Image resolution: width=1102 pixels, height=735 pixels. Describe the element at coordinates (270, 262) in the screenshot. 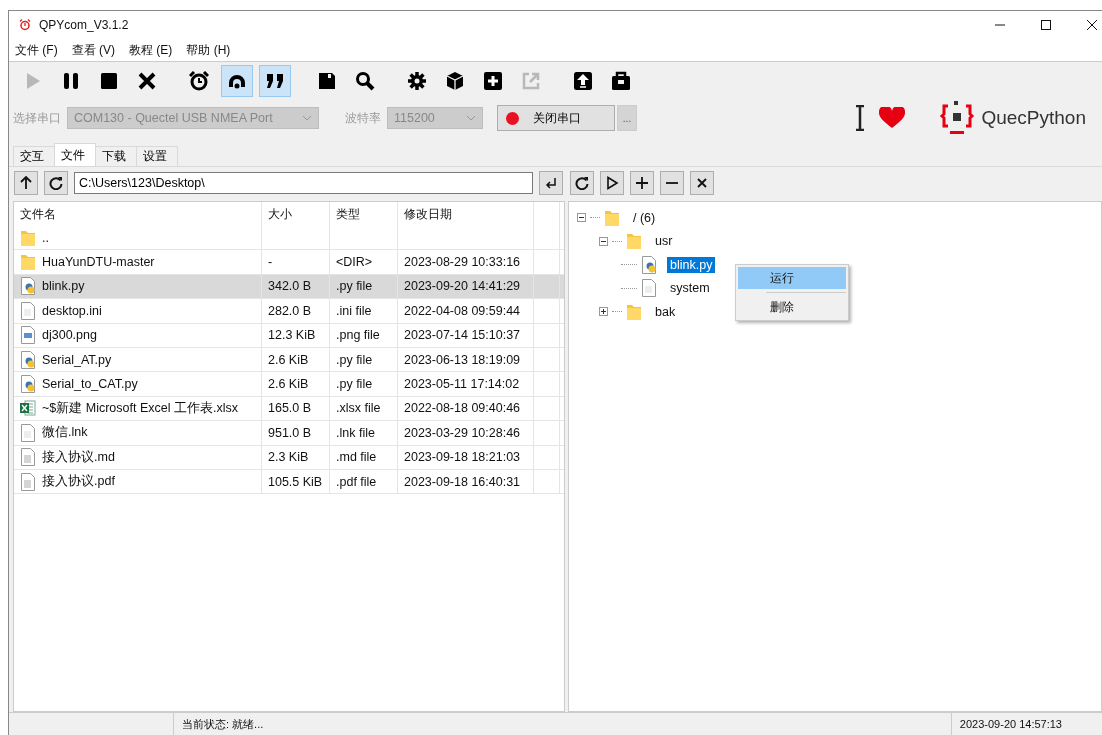

I see `file-size: -` at that location.